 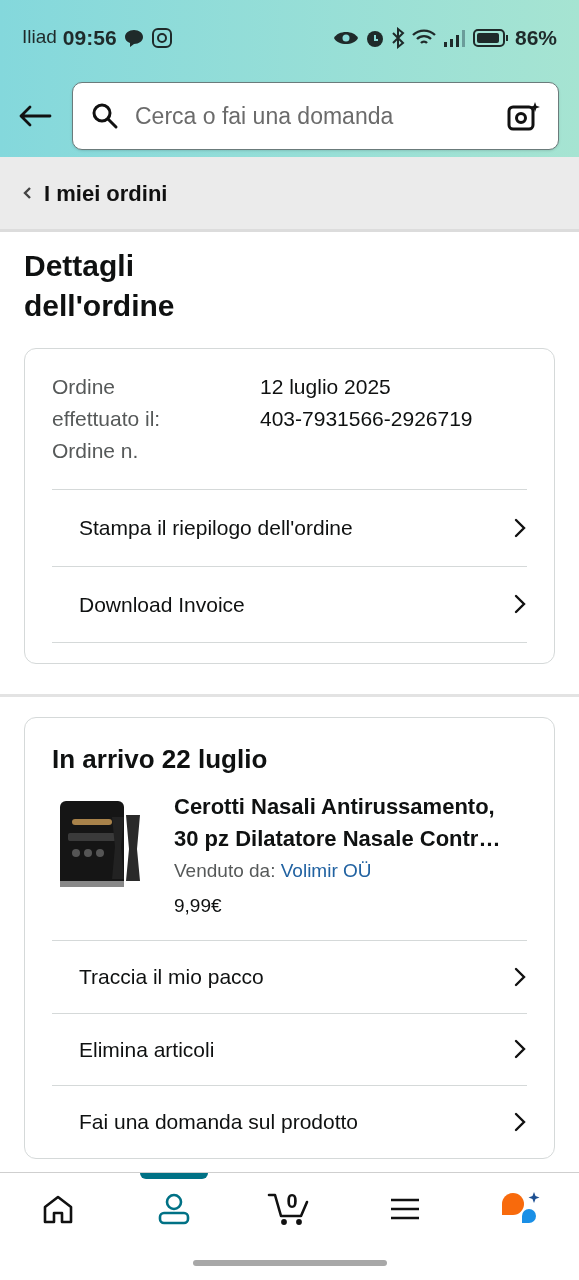 What do you see at coordinates (326, 870) in the screenshot?
I see `seller-link: Volimir OÜ` at bounding box center [326, 870].